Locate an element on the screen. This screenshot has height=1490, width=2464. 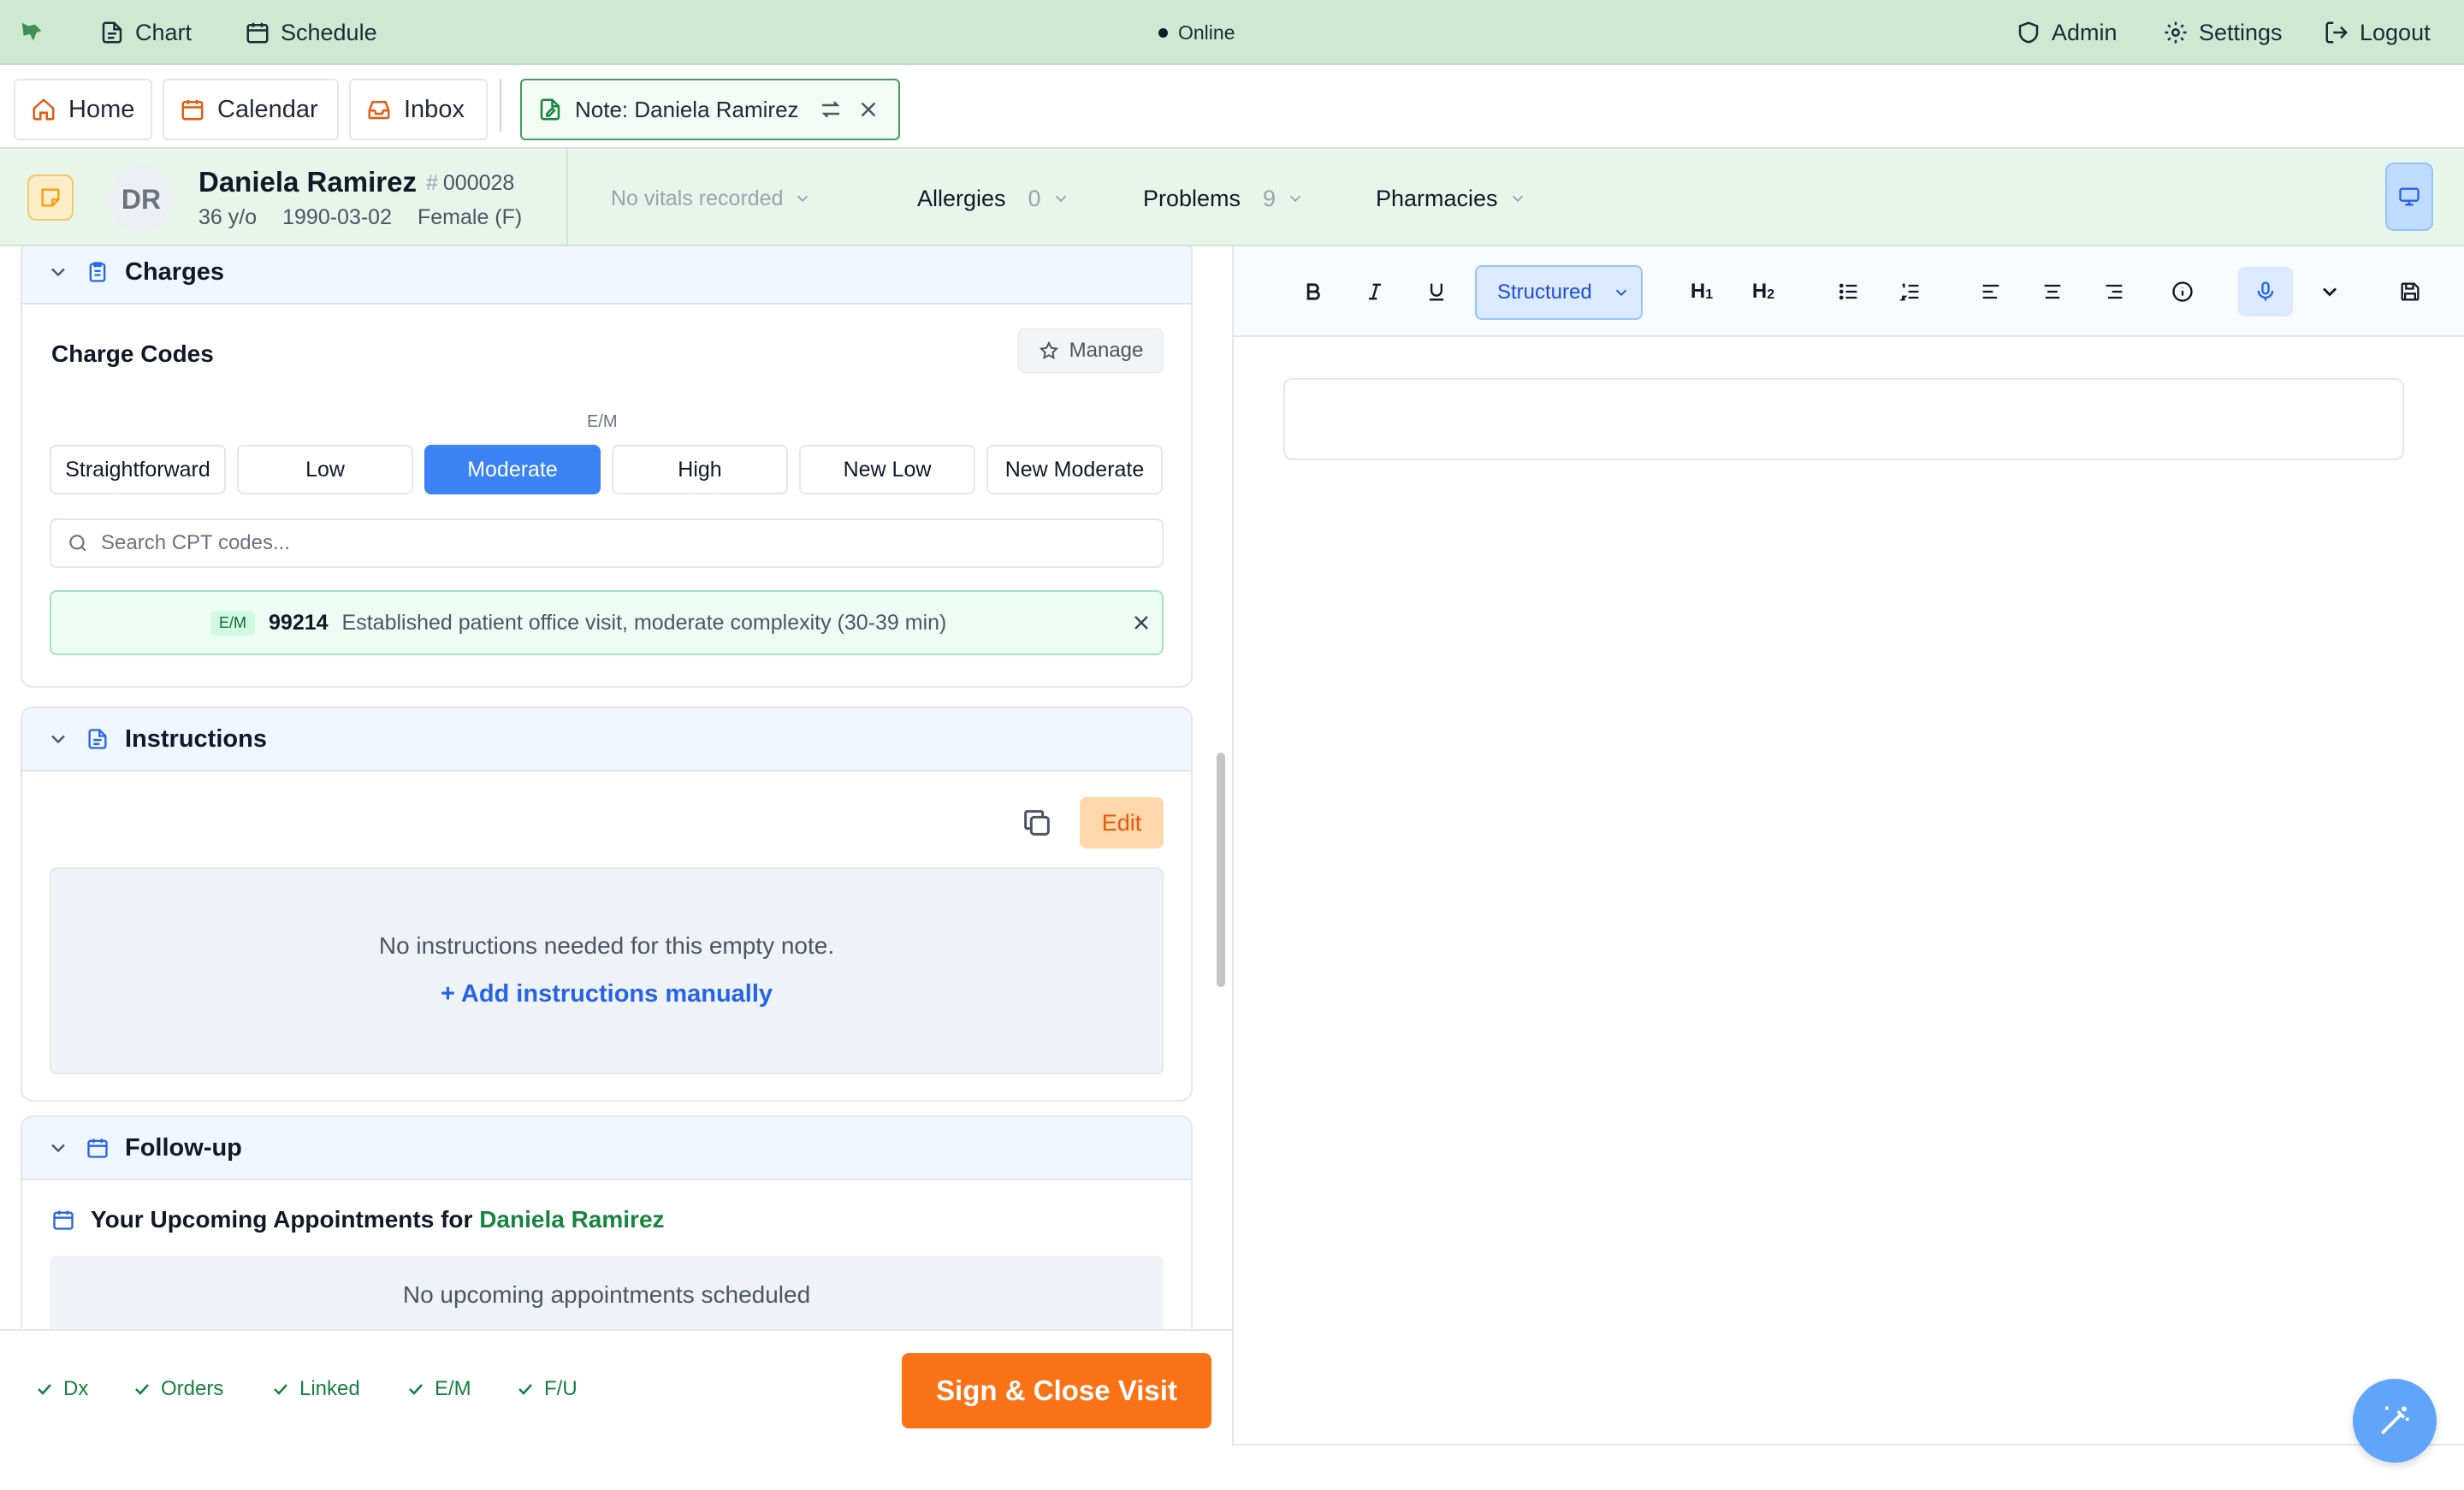
connection-status: Online is located at coordinates (1196, 33).